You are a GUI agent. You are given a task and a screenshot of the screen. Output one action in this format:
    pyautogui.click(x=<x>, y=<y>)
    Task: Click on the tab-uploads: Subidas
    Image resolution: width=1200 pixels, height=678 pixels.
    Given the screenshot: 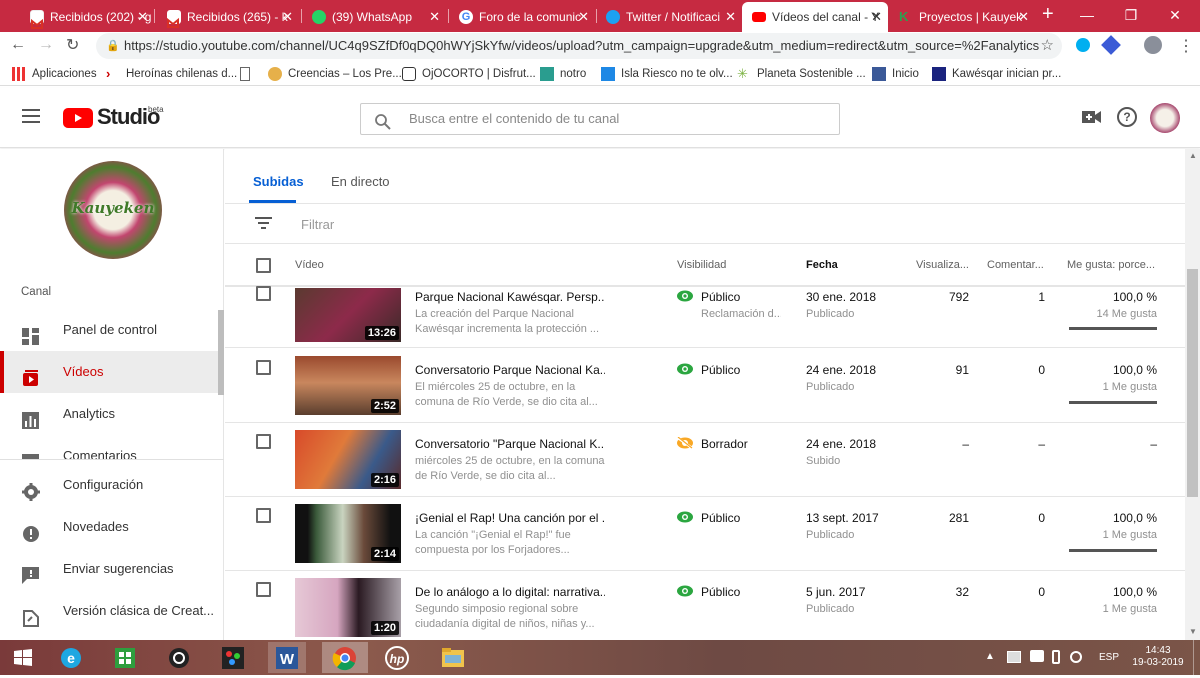 What is the action you would take?
    pyautogui.click(x=278, y=181)
    